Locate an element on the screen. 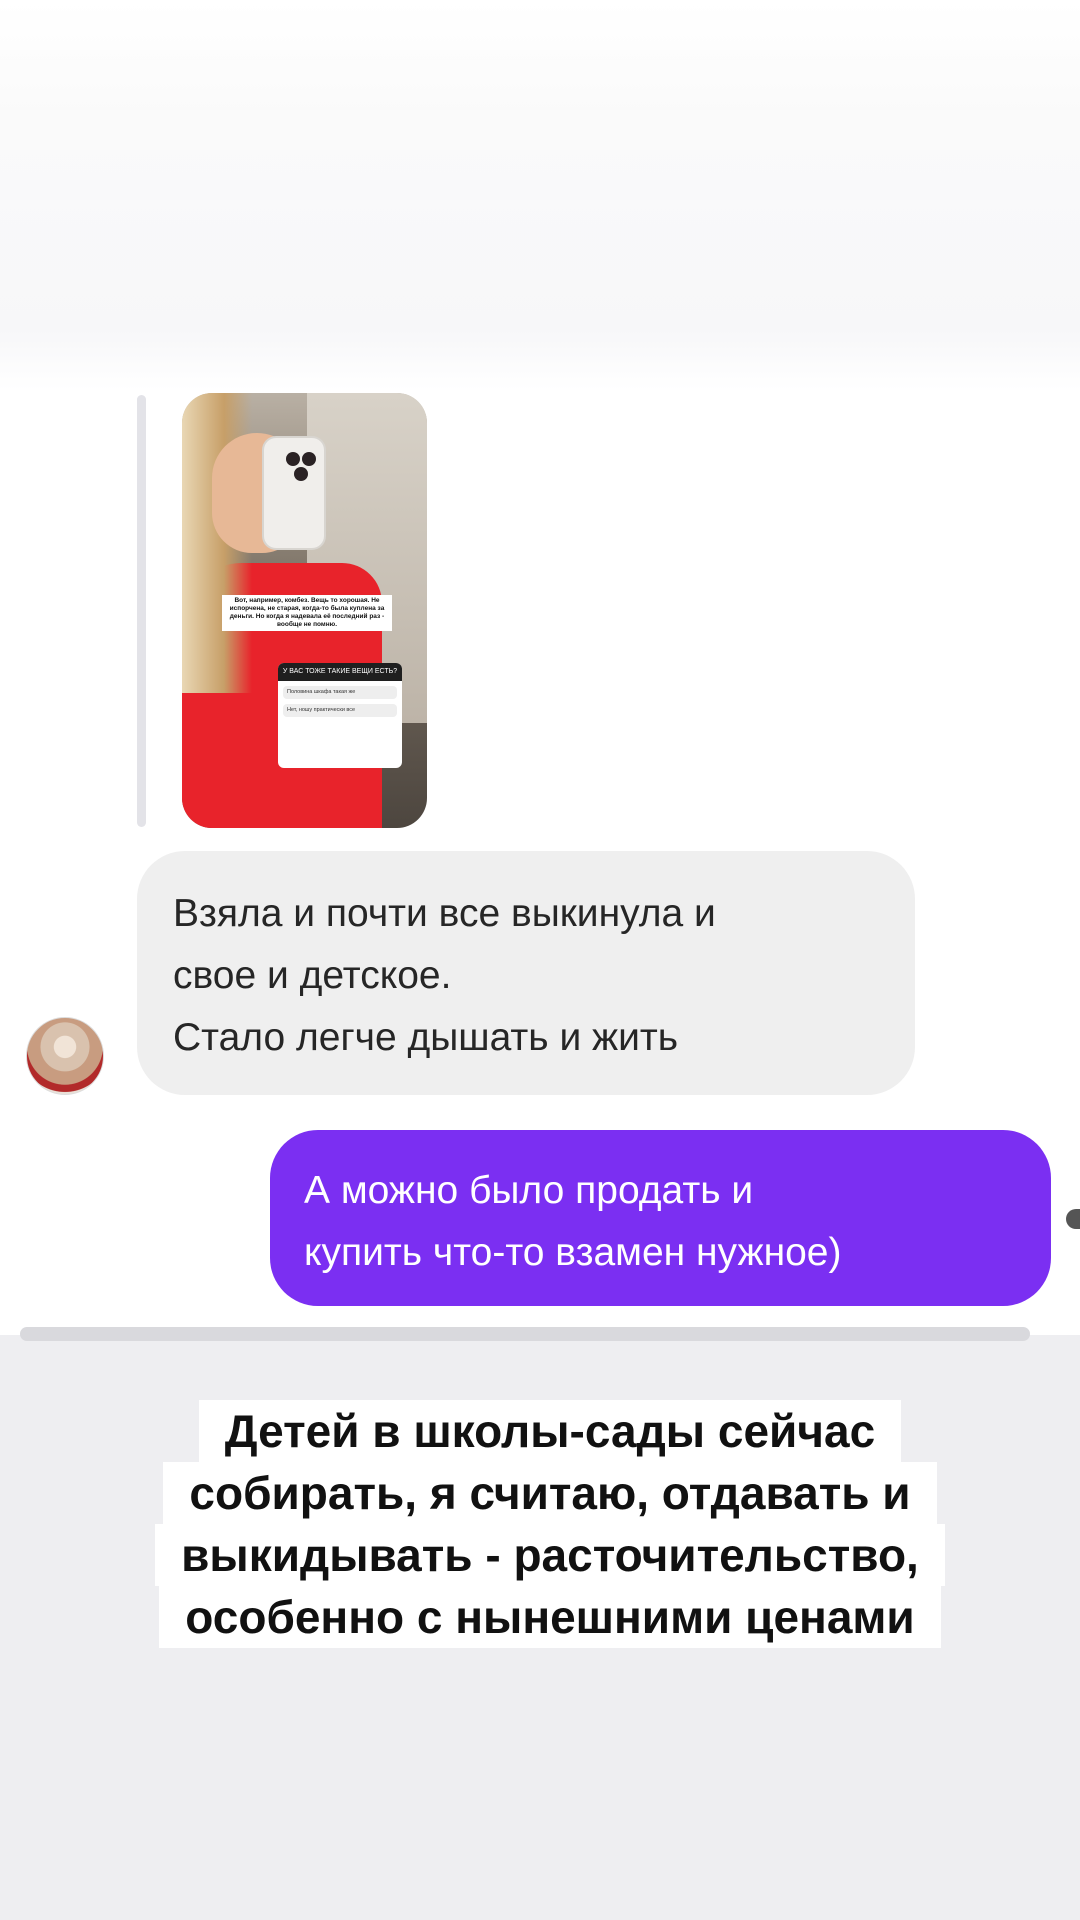  caption-line: Детей в школы-сады сейчас is located at coordinates (550, 1431).